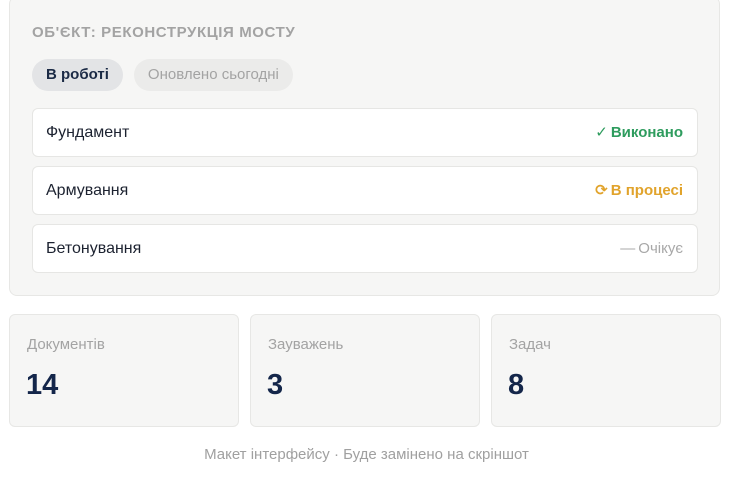 The image size is (733, 501). Describe the element at coordinates (87, 190) in the screenshot. I see `stage-name: Армування` at that location.